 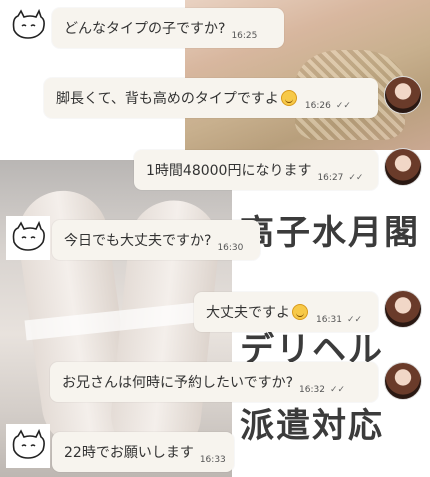 I want to click on message-bubble: 1時間48000円になります 16:27 ✓✓, so click(x=256, y=170).